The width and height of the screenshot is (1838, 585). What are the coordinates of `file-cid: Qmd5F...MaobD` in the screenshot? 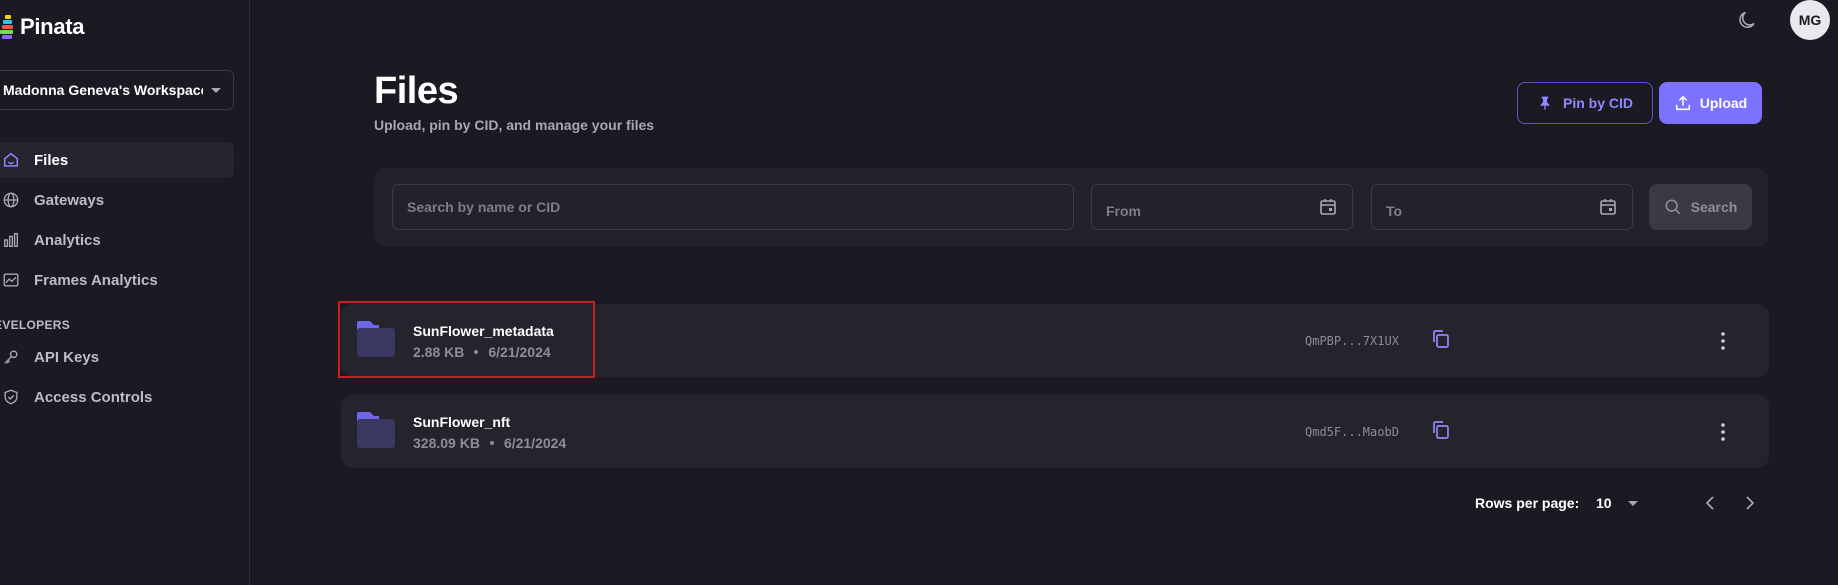 It's located at (1352, 432).